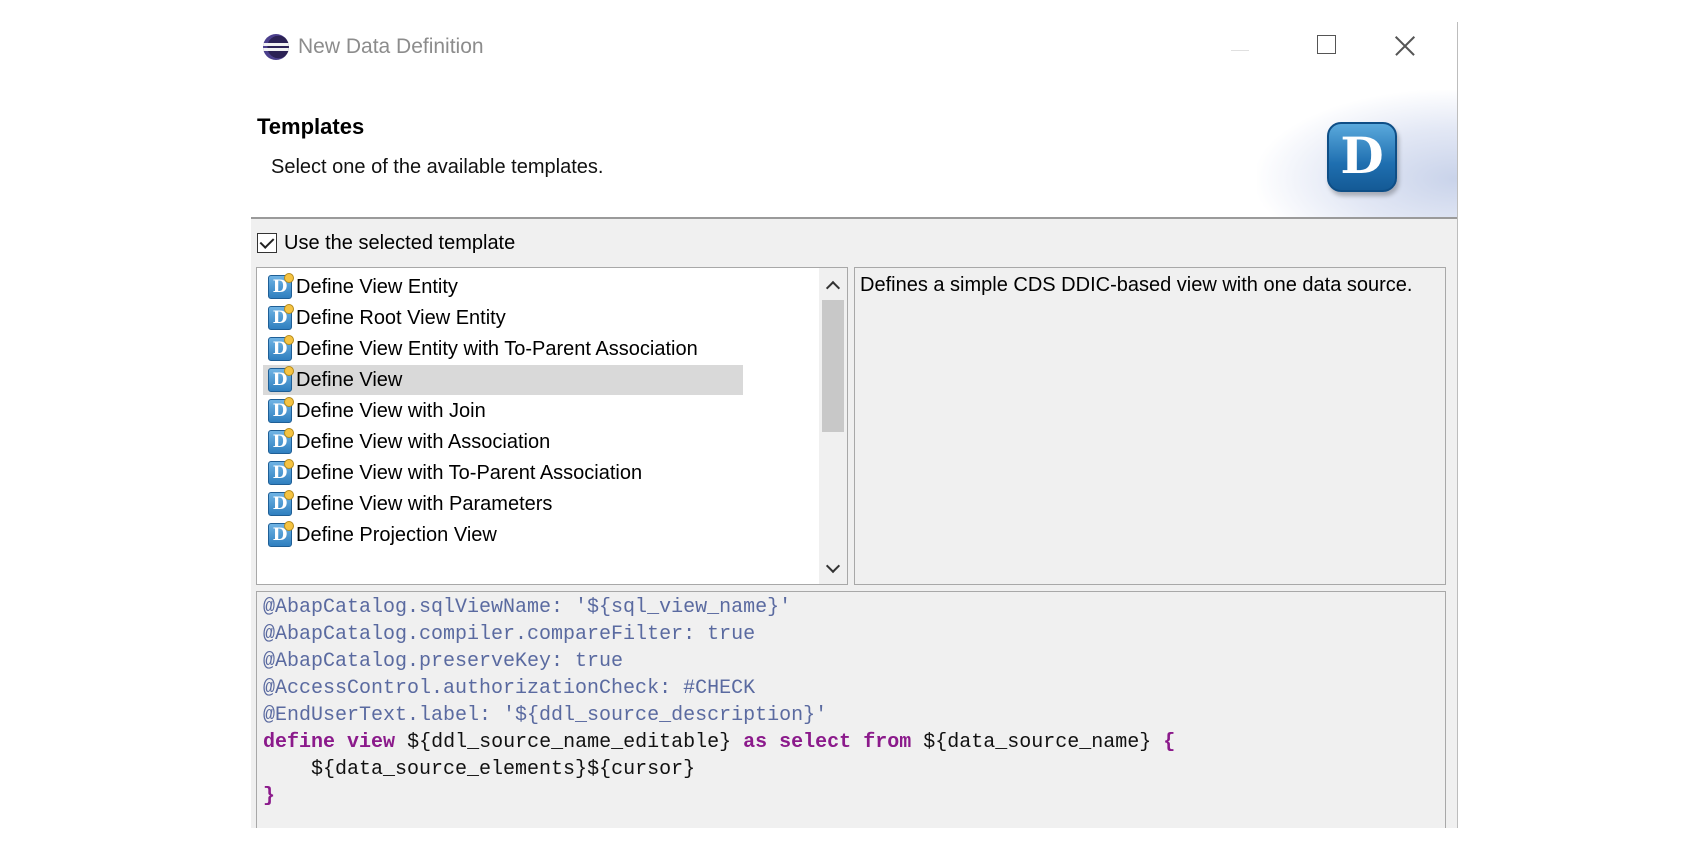 The image size is (1700, 850). I want to click on template-label: Define View with Association, so click(423, 441).